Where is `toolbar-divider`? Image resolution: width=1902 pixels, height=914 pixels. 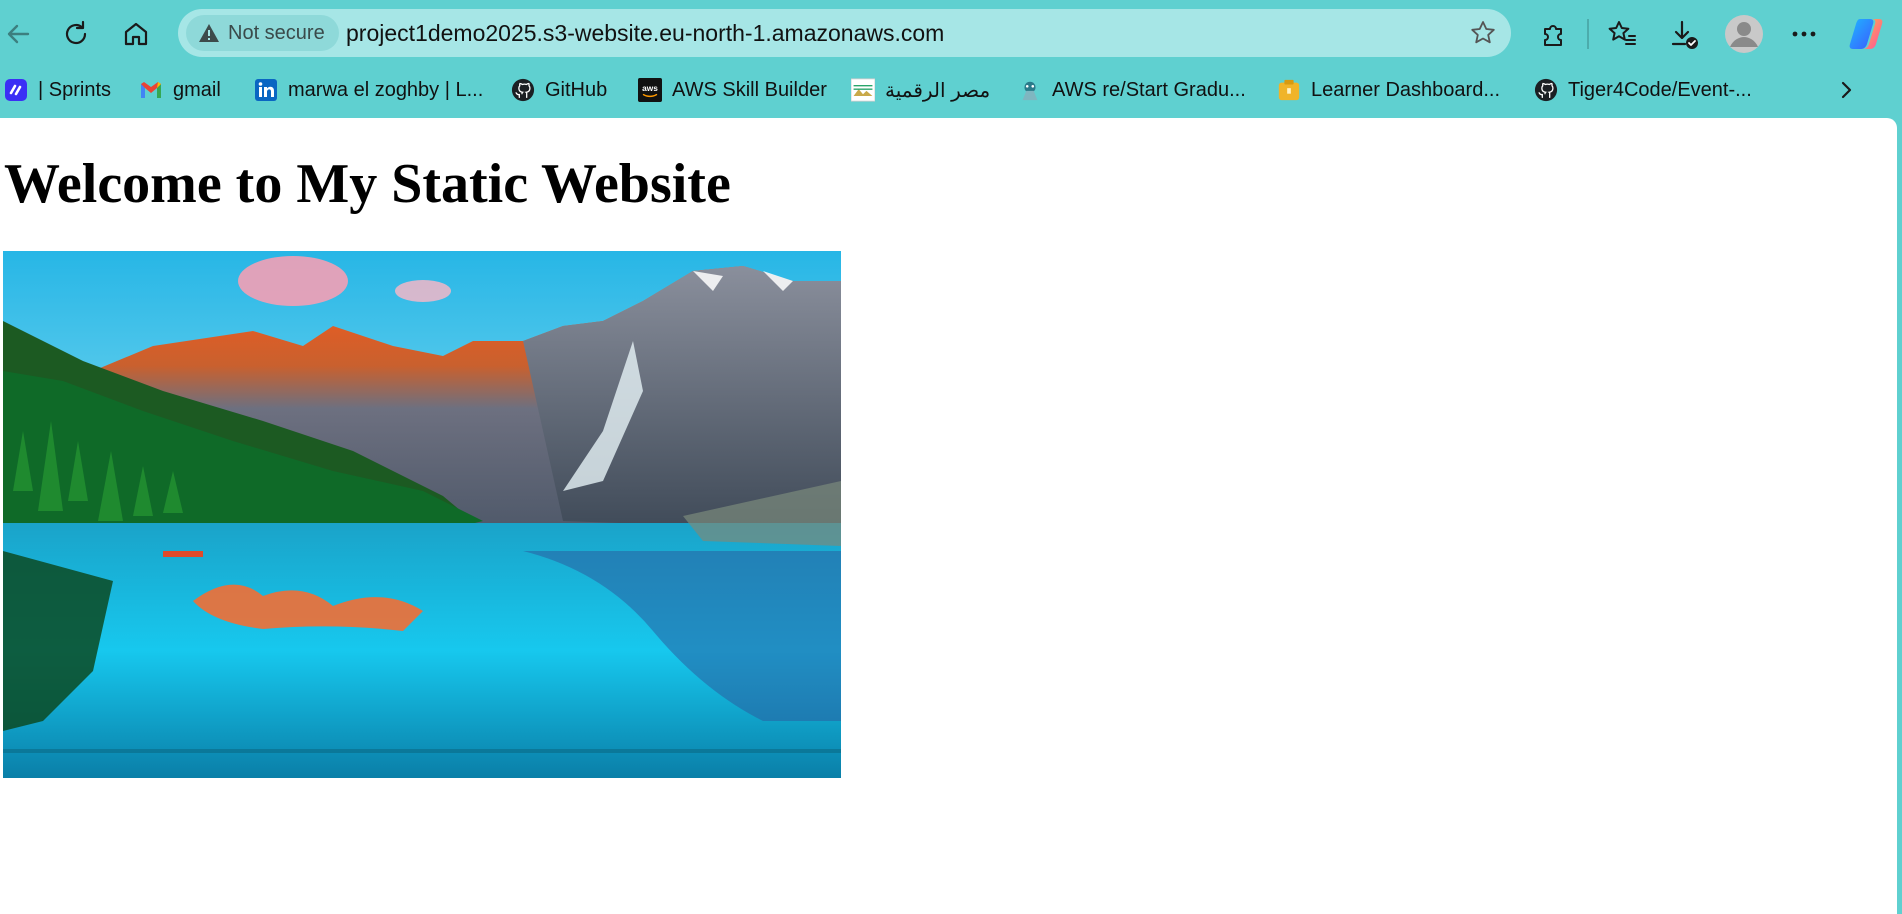 toolbar-divider is located at coordinates (1588, 34).